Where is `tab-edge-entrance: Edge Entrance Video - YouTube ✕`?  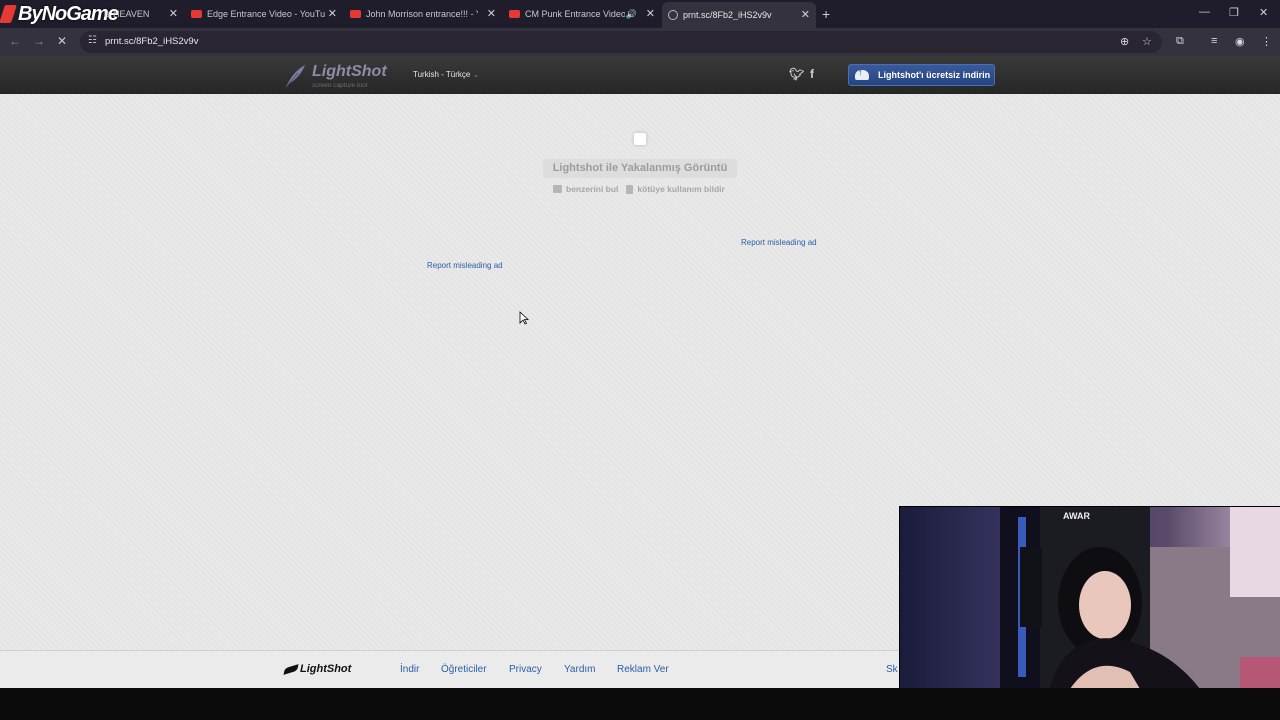 tab-edge-entrance: Edge Entrance Video - YouTube ✕ is located at coordinates (264, 14).